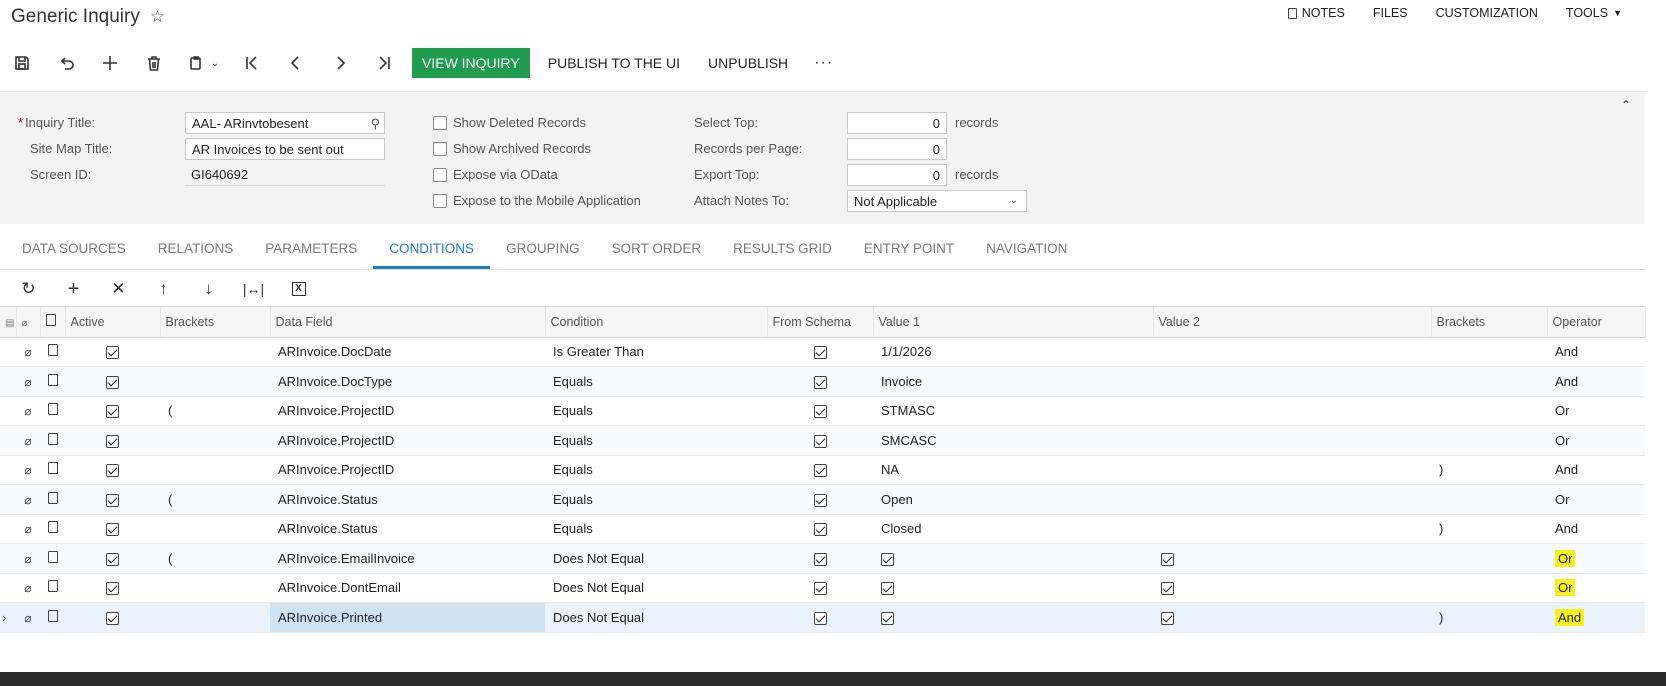 The height and width of the screenshot is (686, 1666). I want to click on more-actions-button: ···, so click(823, 63).